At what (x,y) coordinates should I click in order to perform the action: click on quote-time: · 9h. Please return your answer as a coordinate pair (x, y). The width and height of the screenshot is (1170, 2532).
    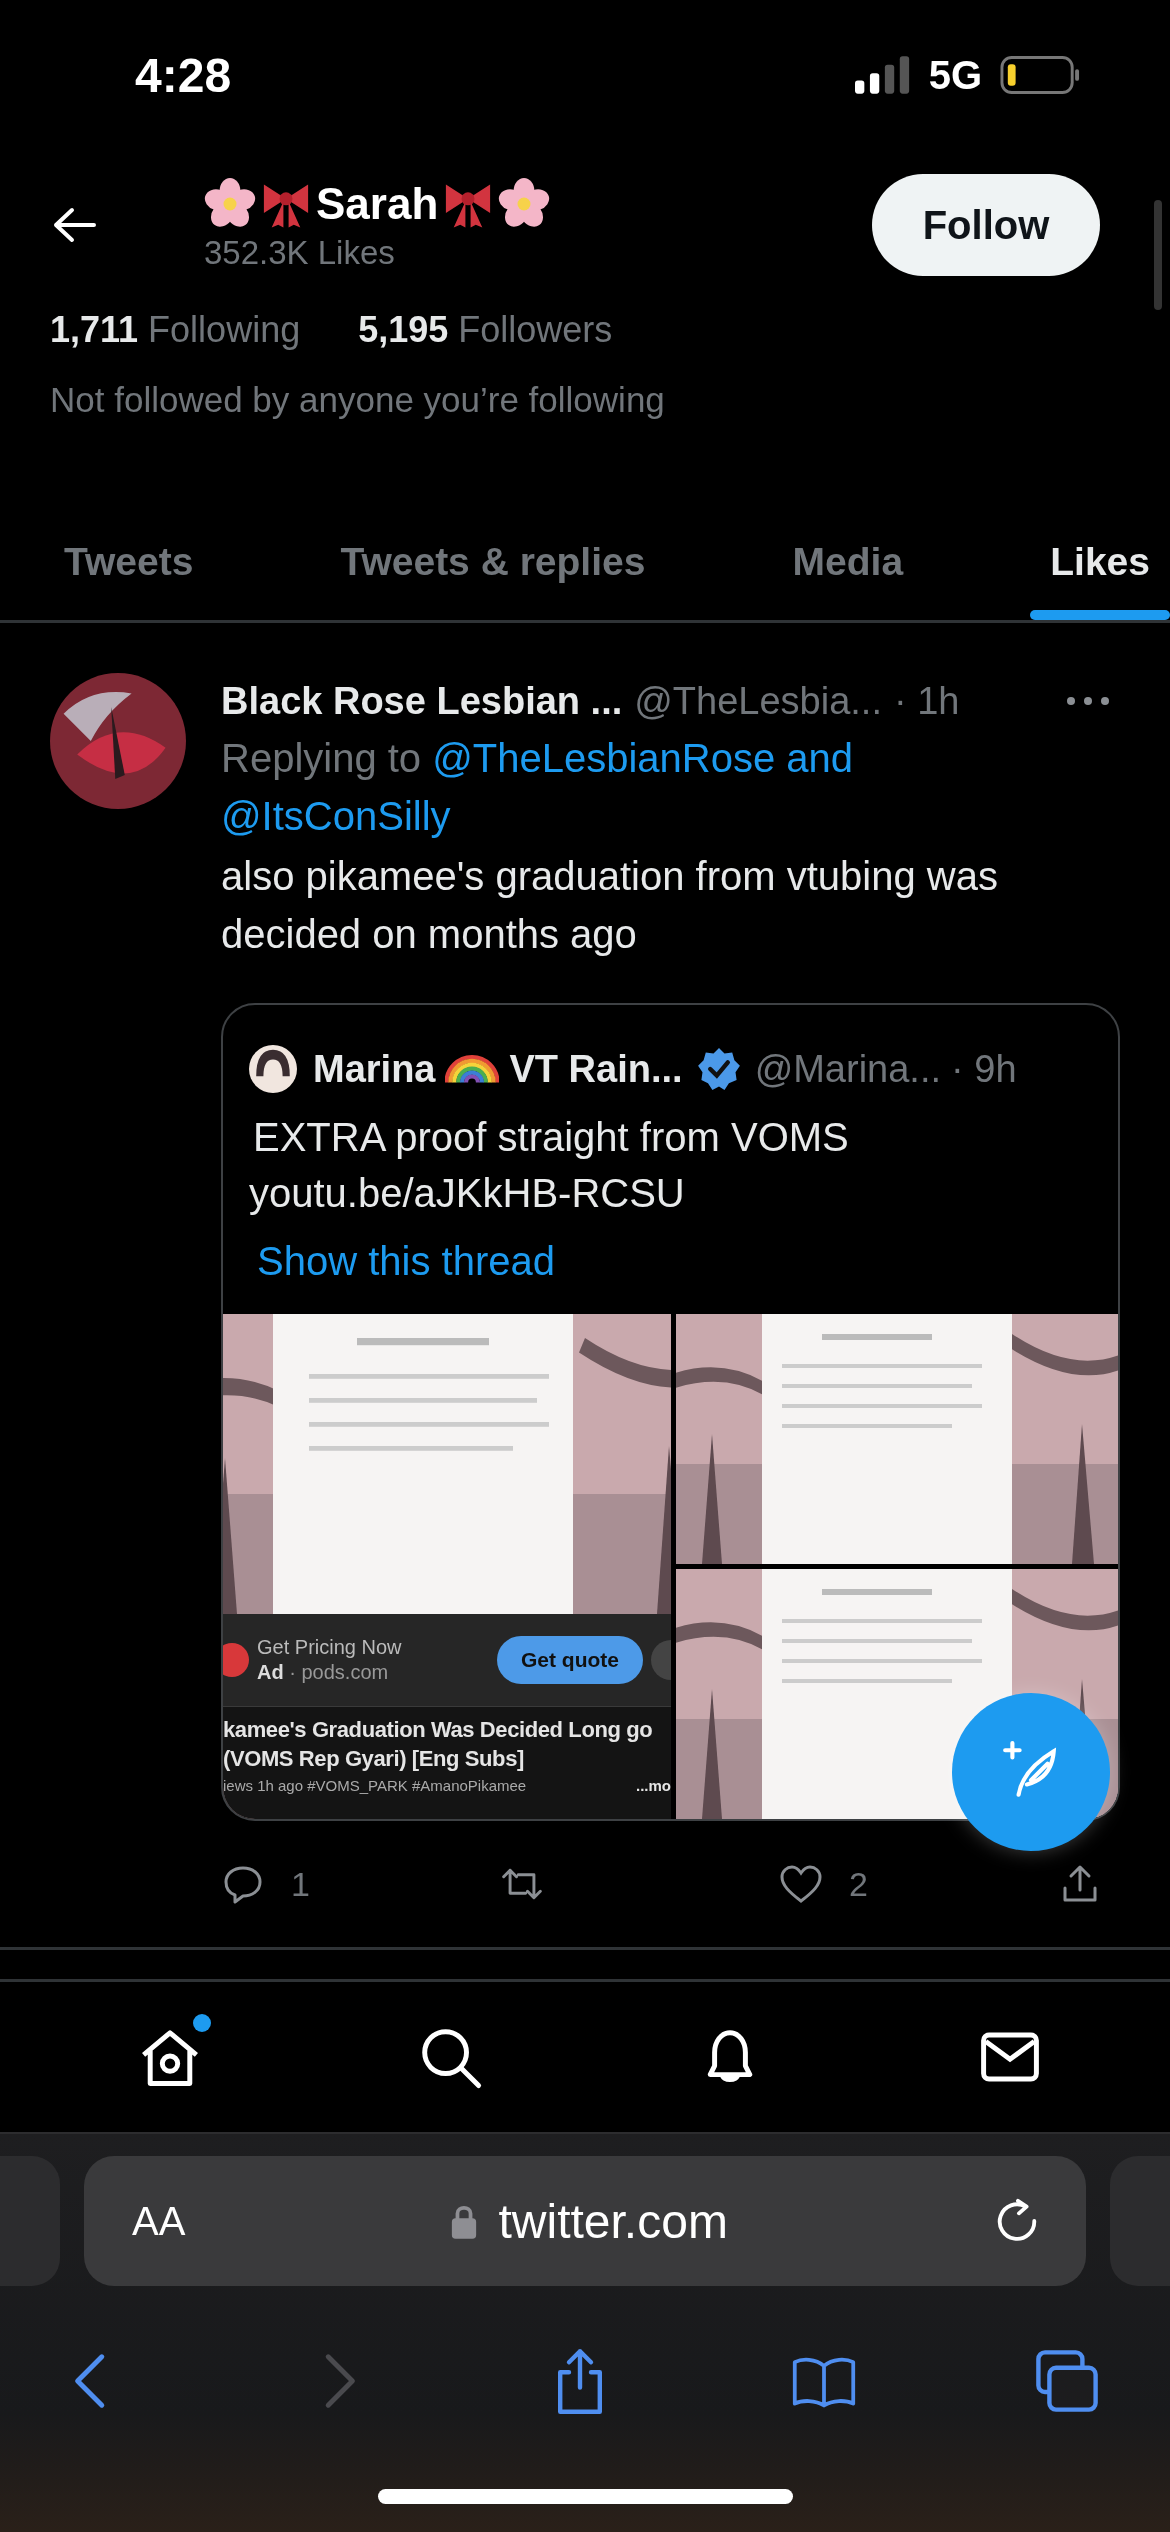
    Looking at the image, I should click on (984, 1069).